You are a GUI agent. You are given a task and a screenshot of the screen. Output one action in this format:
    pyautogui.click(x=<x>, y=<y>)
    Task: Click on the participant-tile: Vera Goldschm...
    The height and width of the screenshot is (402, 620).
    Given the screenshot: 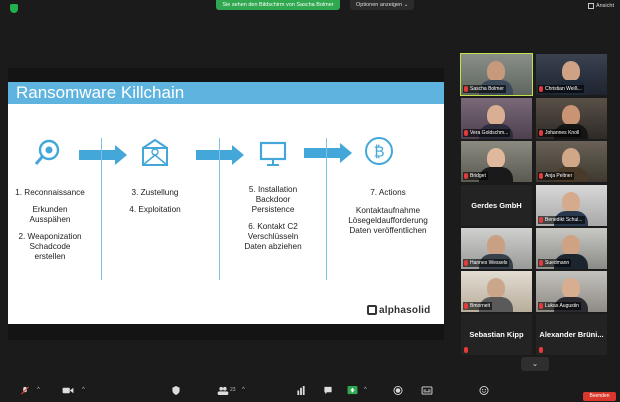 What is the action you would take?
    pyautogui.click(x=496, y=118)
    